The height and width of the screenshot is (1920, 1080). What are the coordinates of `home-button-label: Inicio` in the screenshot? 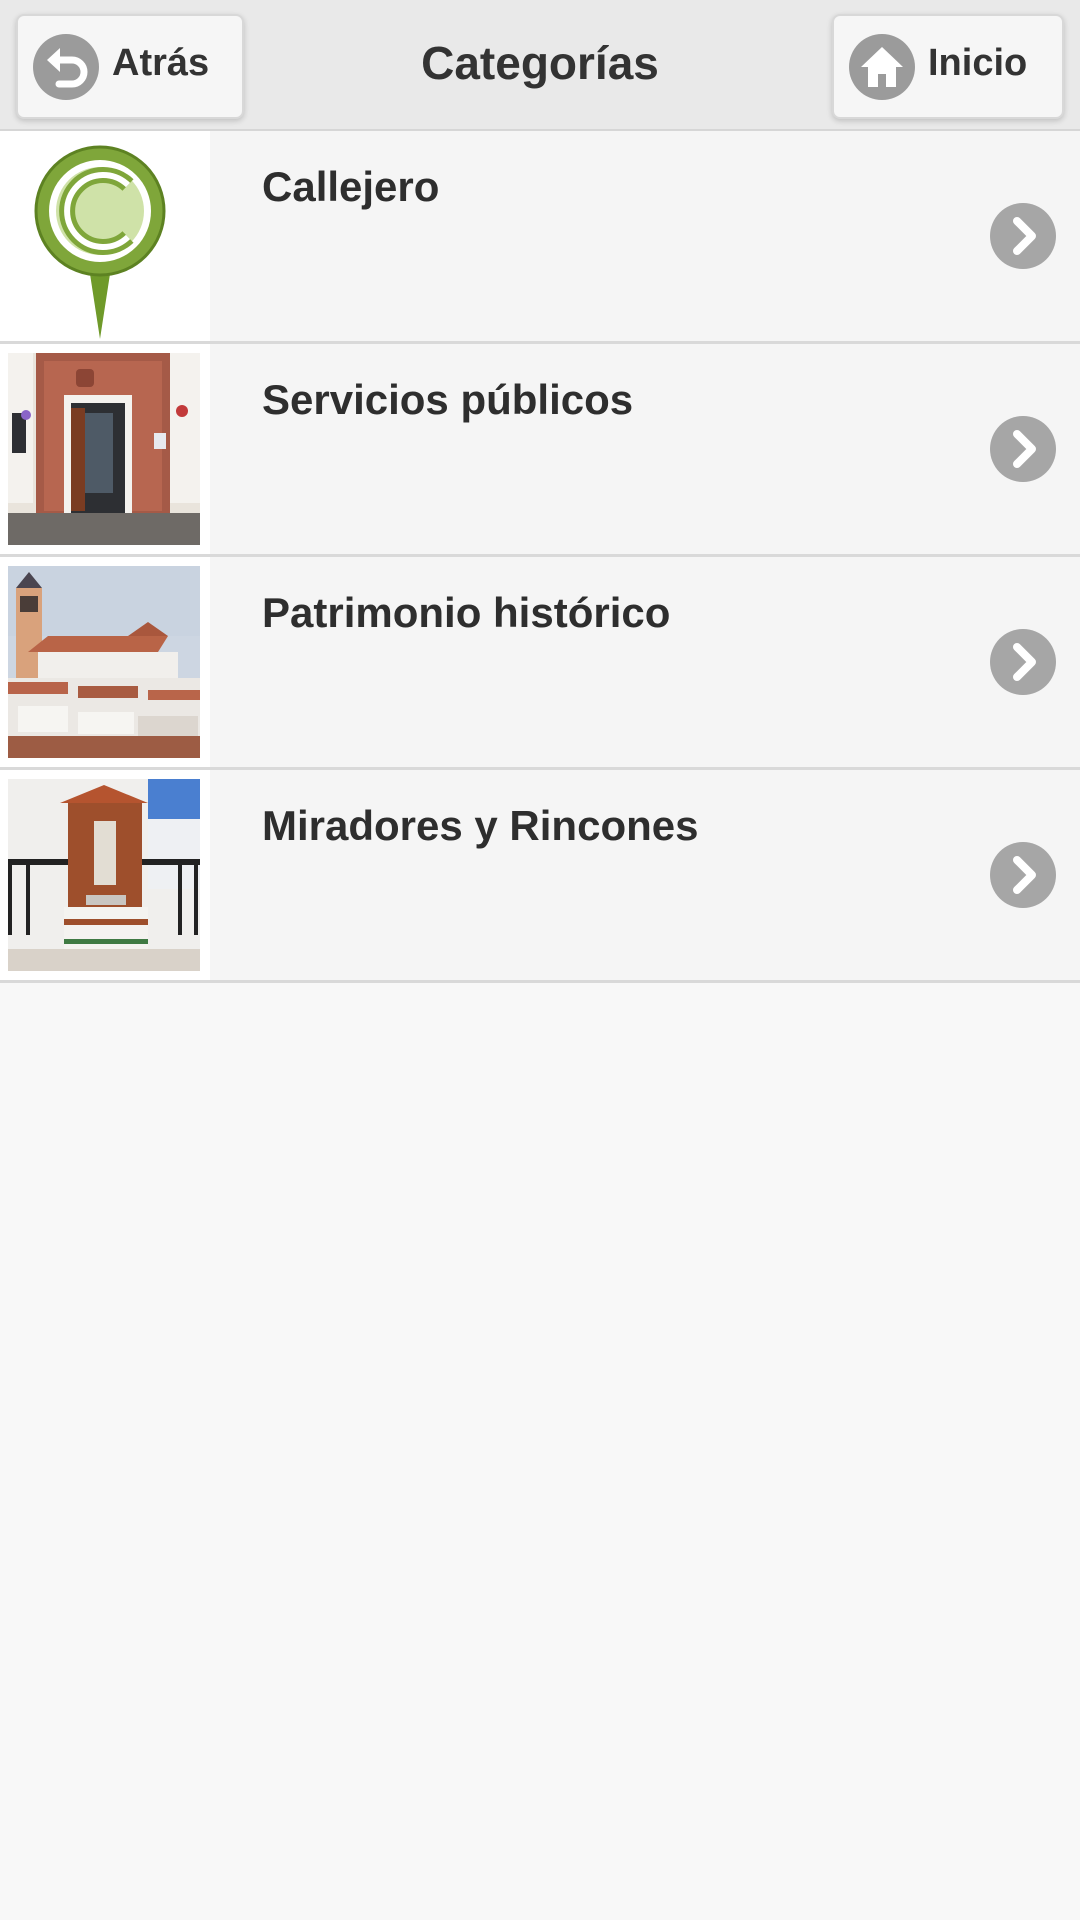 It's located at (978, 63).